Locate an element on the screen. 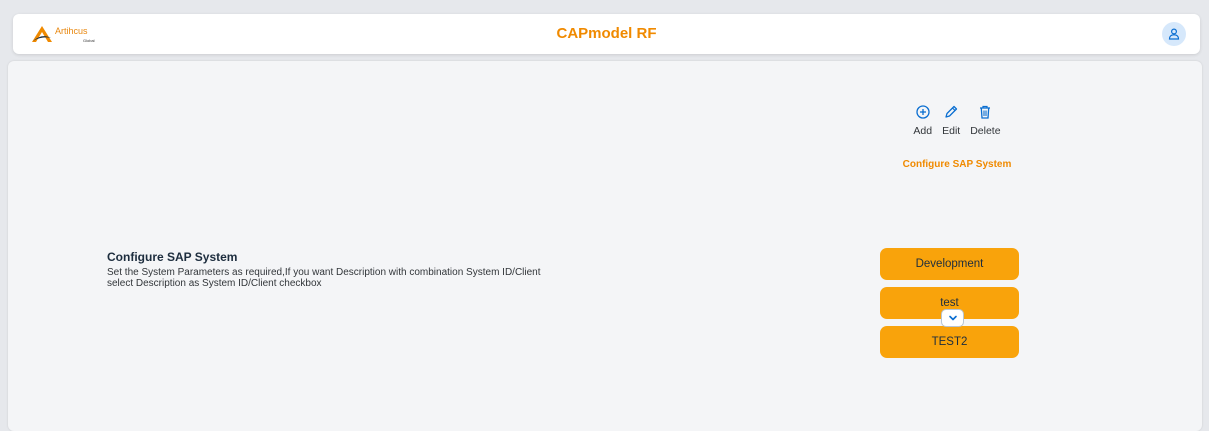  add-circle-icon is located at coordinates (923, 112).